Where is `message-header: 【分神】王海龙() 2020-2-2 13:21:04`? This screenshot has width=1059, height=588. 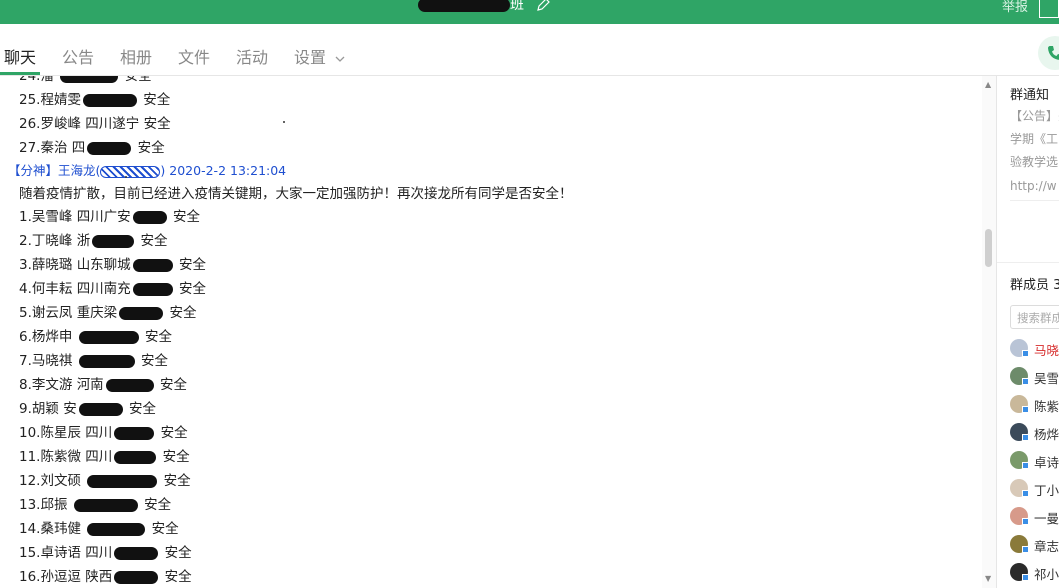 message-header: 【分神】王海龙() 2020-2-2 13:21:04 is located at coordinates (147, 171).